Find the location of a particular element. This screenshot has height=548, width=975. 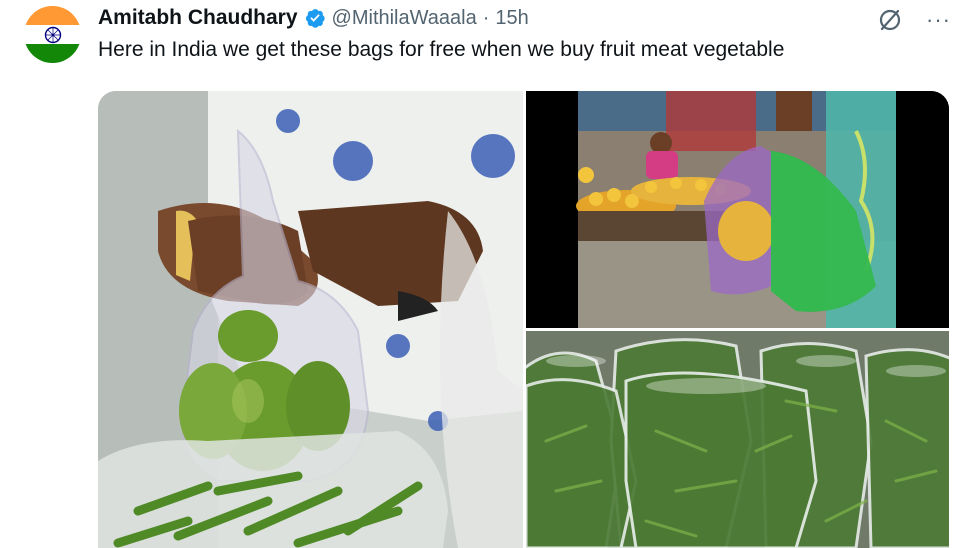

tweet-actions-top: ··· is located at coordinates (913, 20).